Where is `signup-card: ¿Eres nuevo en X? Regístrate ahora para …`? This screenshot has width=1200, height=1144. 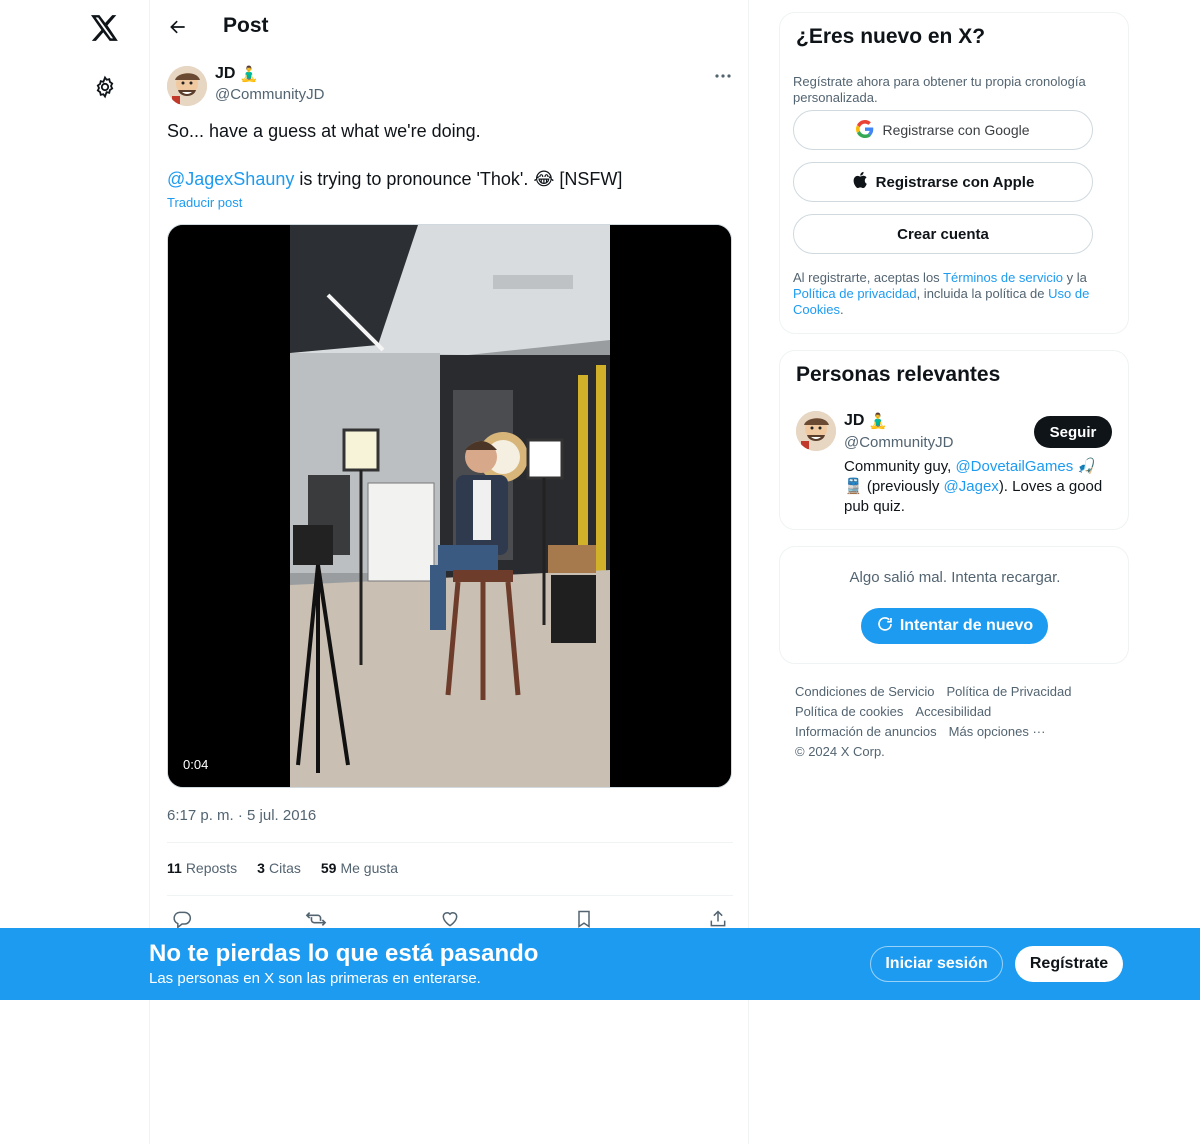 signup-card: ¿Eres nuevo en X? Regístrate ahora para … is located at coordinates (954, 173).